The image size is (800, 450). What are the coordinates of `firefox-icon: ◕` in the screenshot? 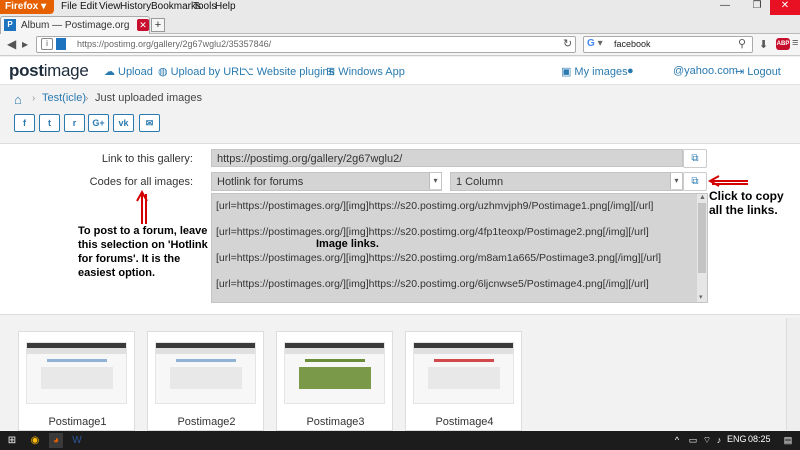 It's located at (56, 440).